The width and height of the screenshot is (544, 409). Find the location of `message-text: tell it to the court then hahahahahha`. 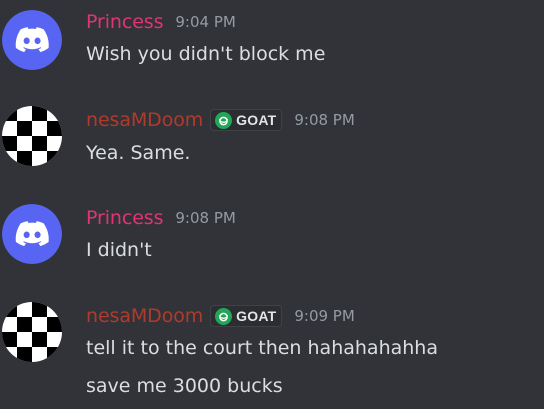

message-text: tell it to the court then hahahahahha is located at coordinates (262, 348).